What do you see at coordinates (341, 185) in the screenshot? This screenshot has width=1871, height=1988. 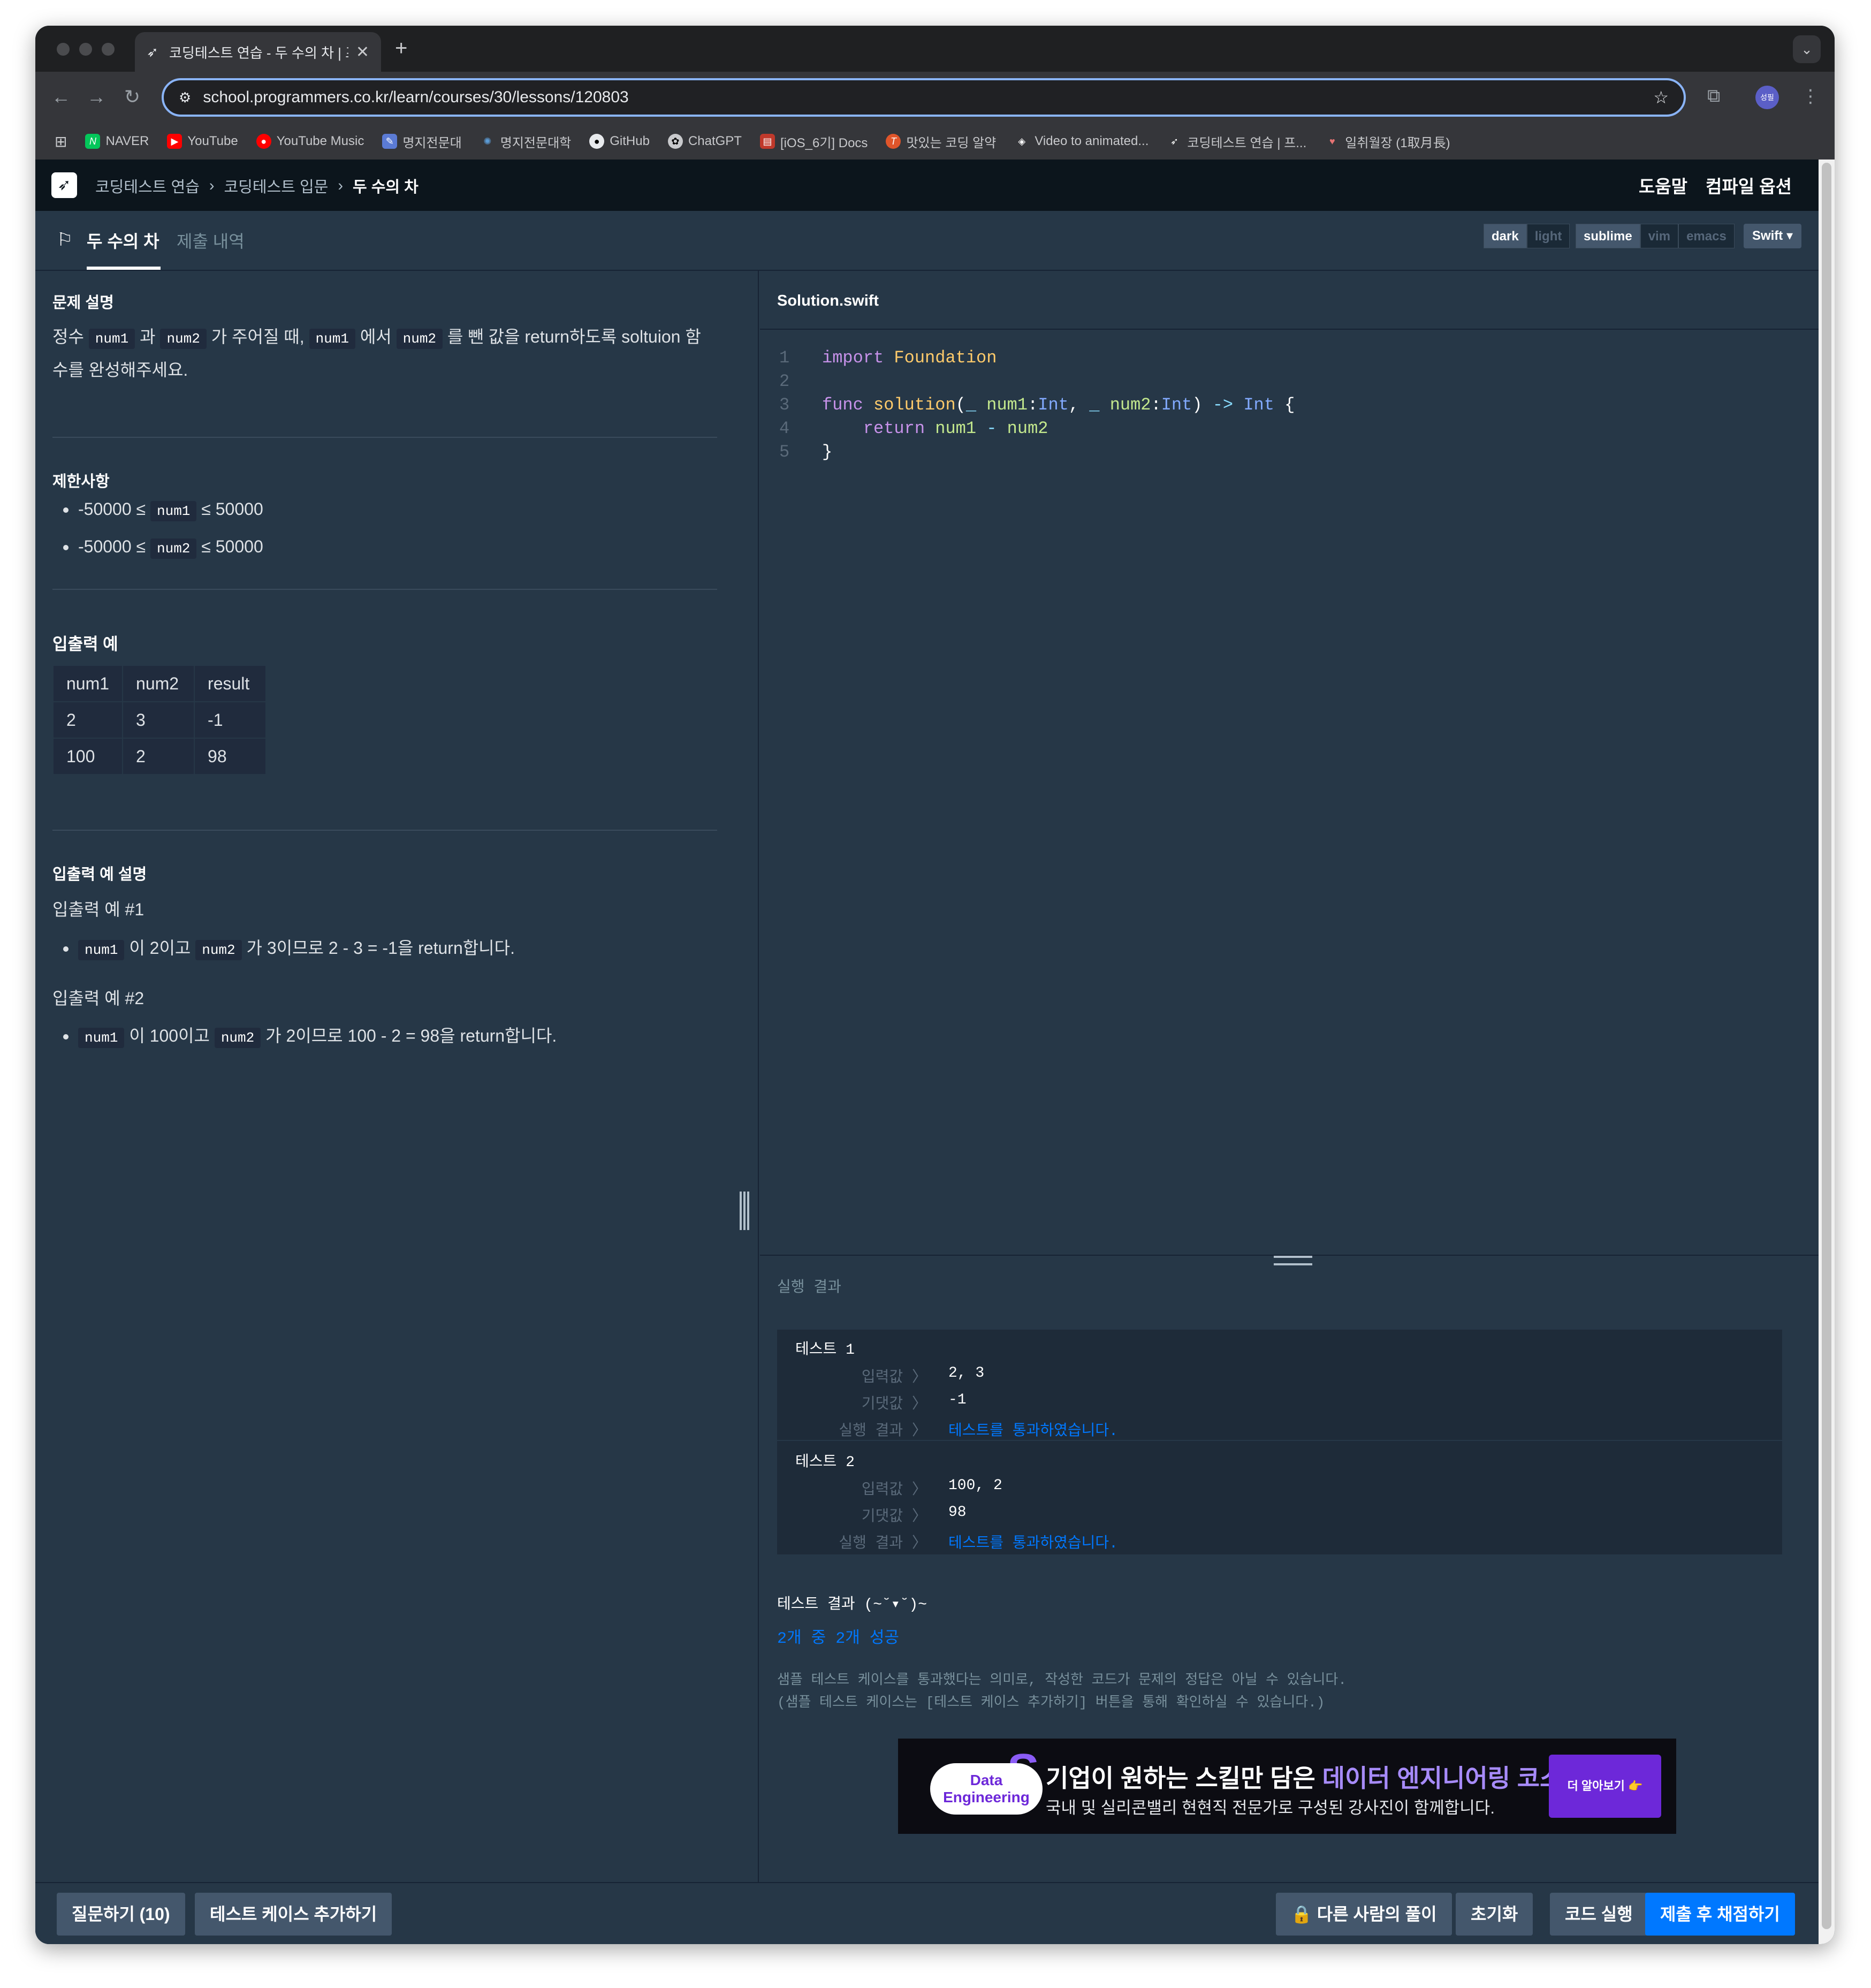 I see `chevron-right-icon: ›` at bounding box center [341, 185].